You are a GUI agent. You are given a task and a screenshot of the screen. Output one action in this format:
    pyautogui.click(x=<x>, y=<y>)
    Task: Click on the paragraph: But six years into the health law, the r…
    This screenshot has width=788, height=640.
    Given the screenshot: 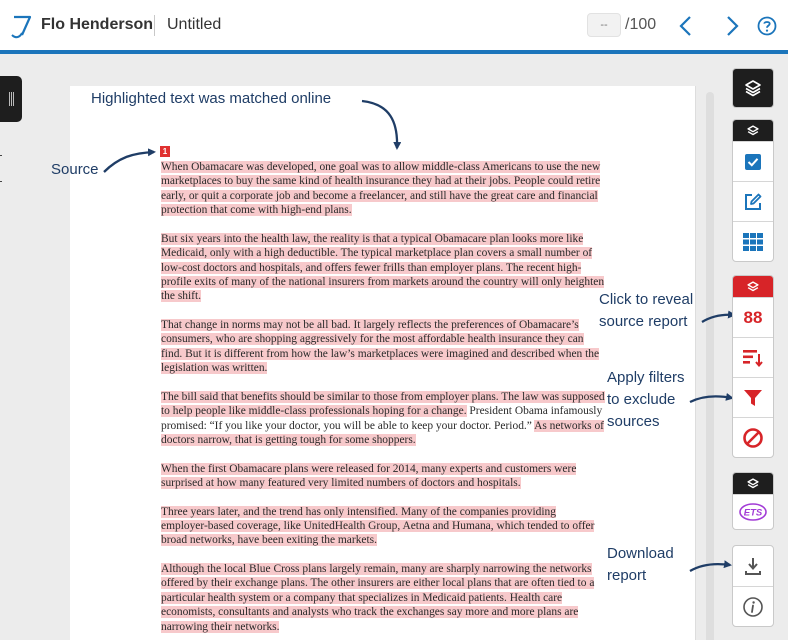 What is the action you would take?
    pyautogui.click(x=383, y=268)
    